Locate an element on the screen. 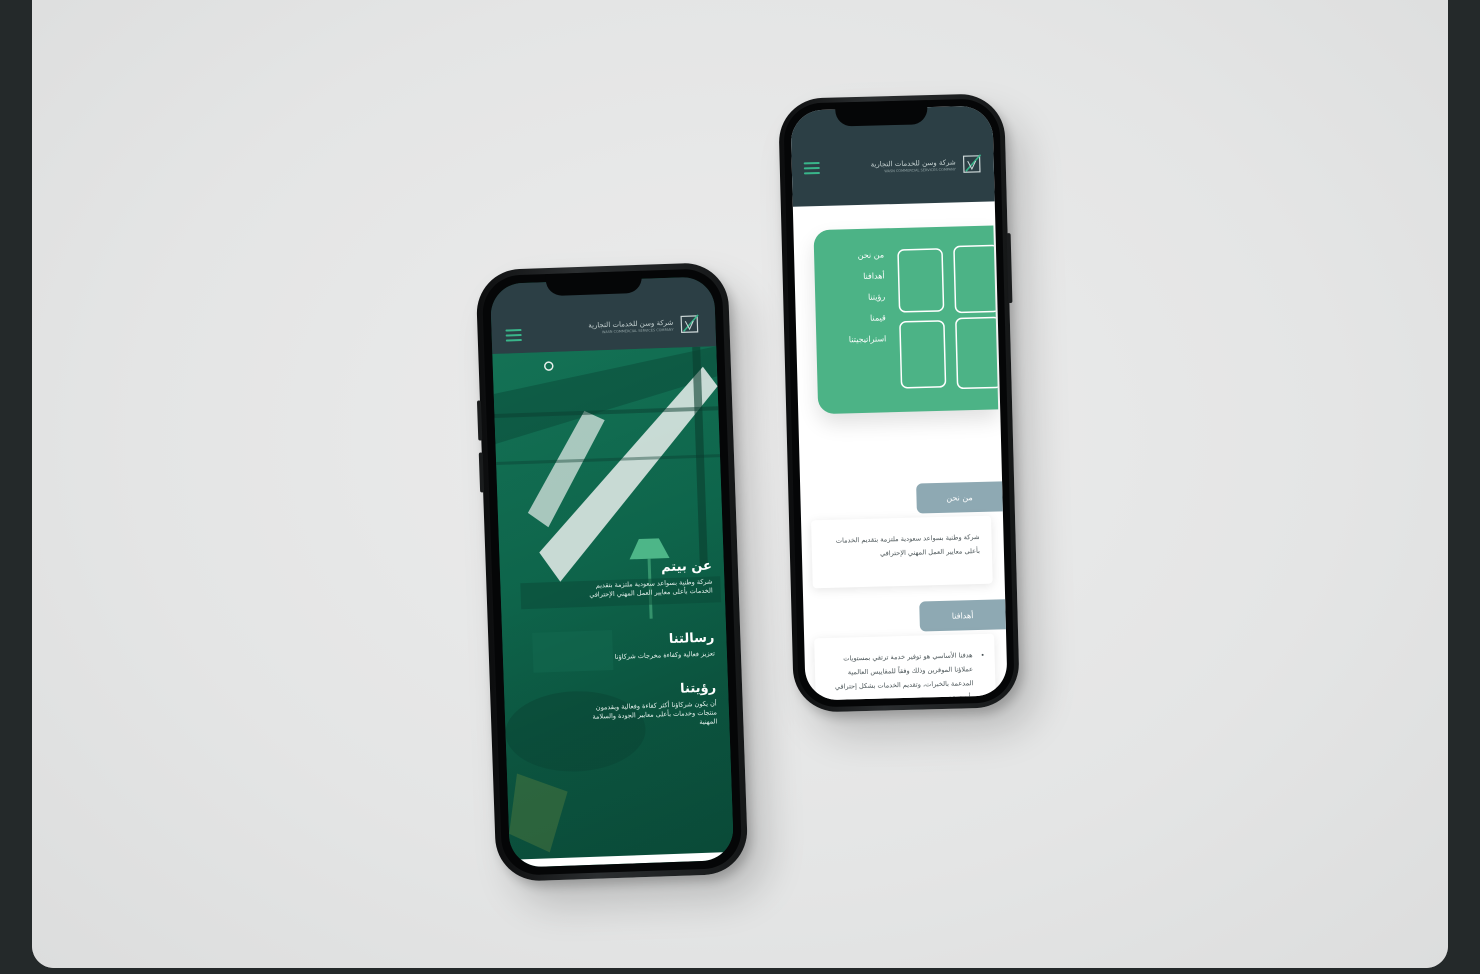 The height and width of the screenshot is (974, 1480). volume-up-button is located at coordinates (479, 420).